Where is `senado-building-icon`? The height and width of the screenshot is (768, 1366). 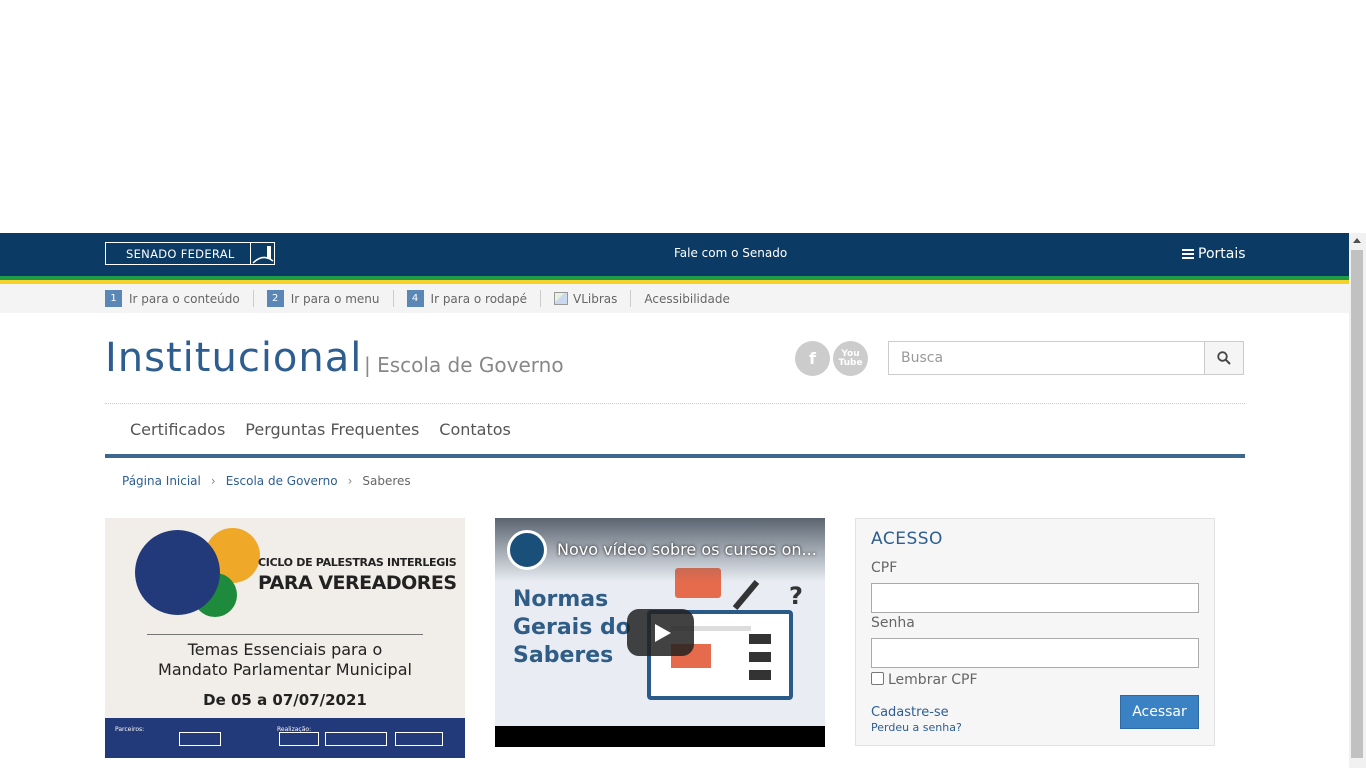
senado-building-icon is located at coordinates (262, 253).